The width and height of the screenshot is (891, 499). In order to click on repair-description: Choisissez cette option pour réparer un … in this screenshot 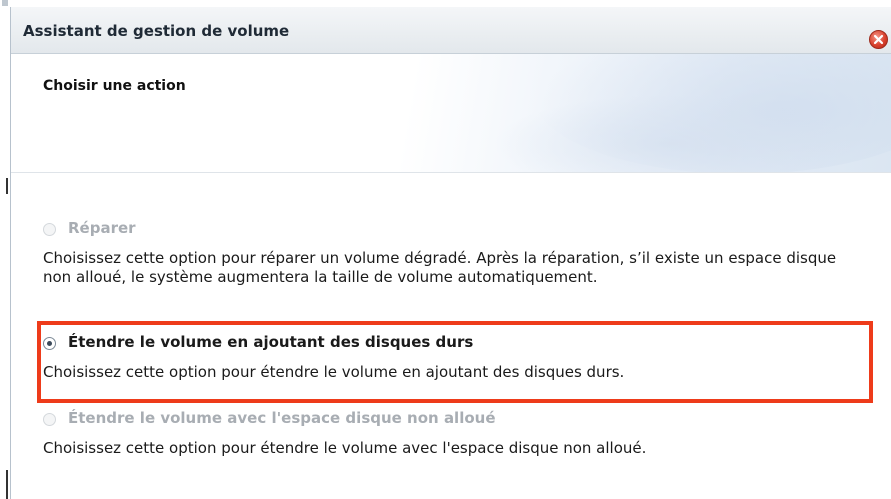, I will do `click(440, 267)`.